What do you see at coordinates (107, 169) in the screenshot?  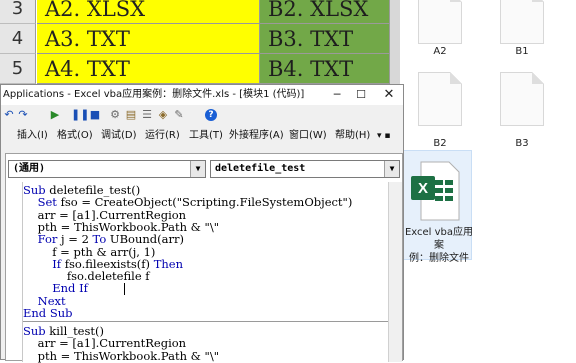 I see `object-dropdown: (通用) ▼` at bounding box center [107, 169].